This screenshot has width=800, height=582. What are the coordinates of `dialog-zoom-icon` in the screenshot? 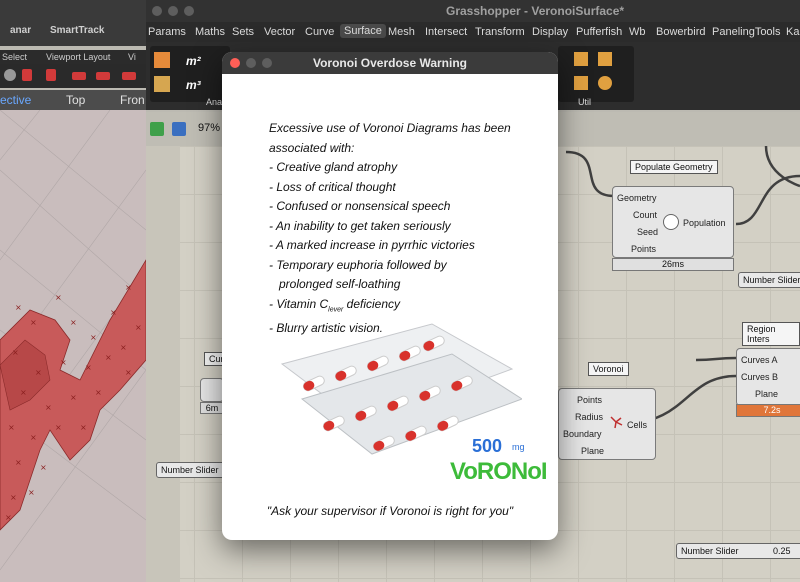 It's located at (267, 63).